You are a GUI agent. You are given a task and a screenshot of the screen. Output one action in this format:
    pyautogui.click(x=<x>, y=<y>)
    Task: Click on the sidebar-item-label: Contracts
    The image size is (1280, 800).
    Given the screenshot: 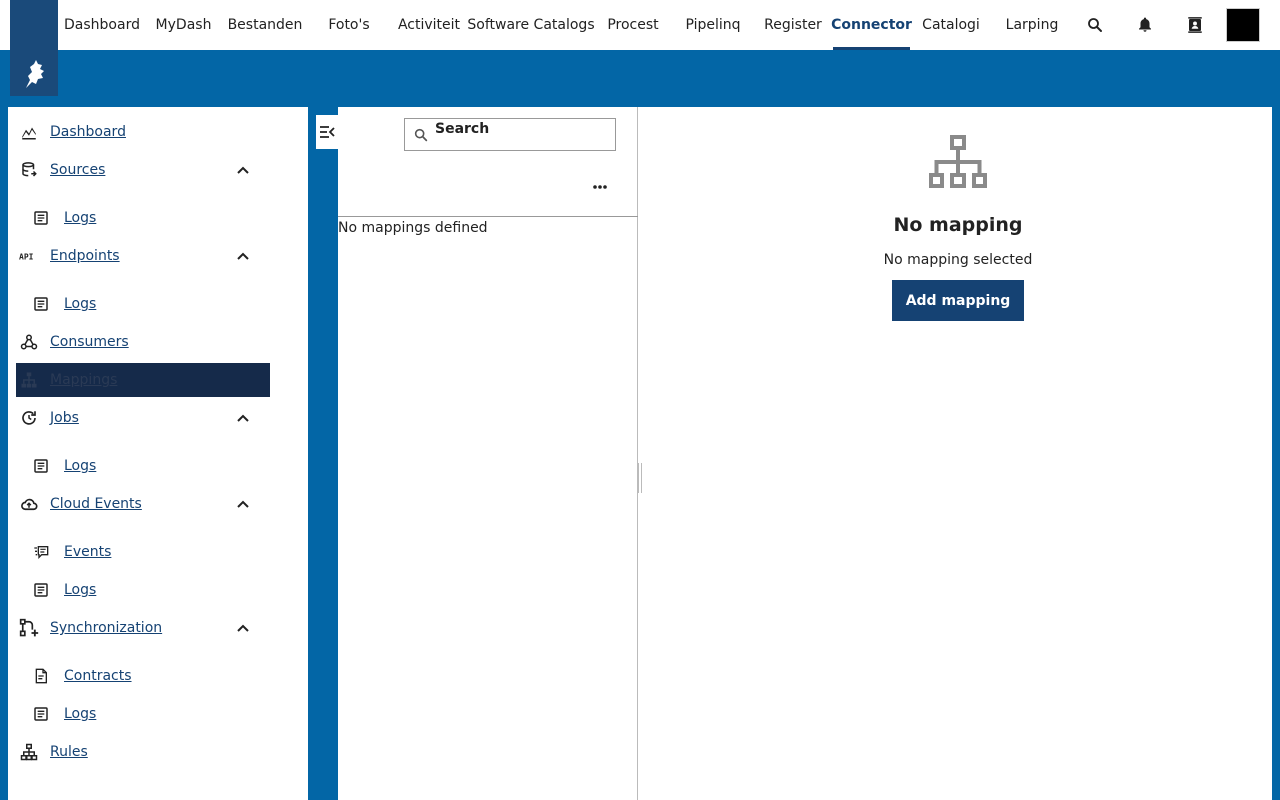 What is the action you would take?
    pyautogui.click(x=98, y=676)
    